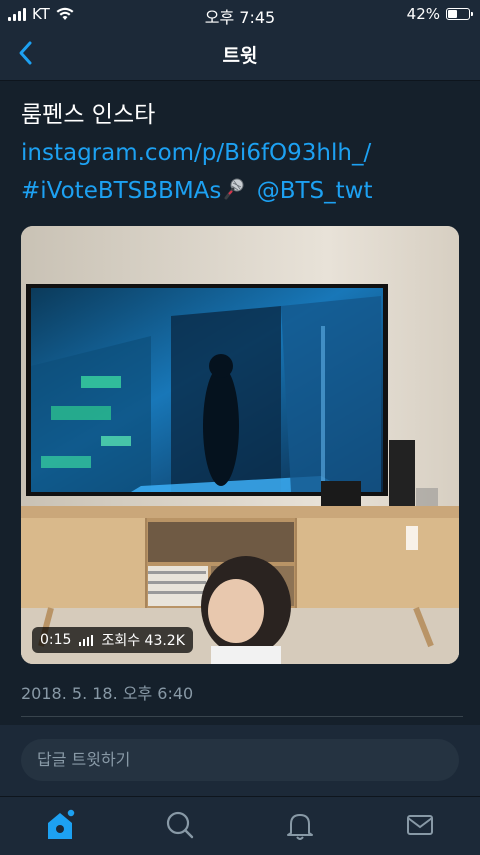  Describe the element at coordinates (240, 14) in the screenshot. I see `status-bar: KT 오후 7:45 42%` at that location.